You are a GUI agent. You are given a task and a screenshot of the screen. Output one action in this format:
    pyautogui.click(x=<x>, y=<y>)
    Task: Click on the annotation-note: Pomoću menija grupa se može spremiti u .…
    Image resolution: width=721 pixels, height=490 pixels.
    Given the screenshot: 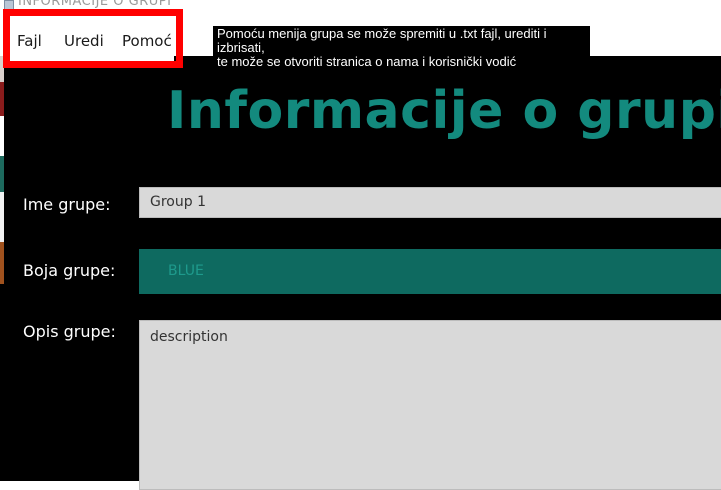 What is the action you would take?
    pyautogui.click(x=401, y=47)
    